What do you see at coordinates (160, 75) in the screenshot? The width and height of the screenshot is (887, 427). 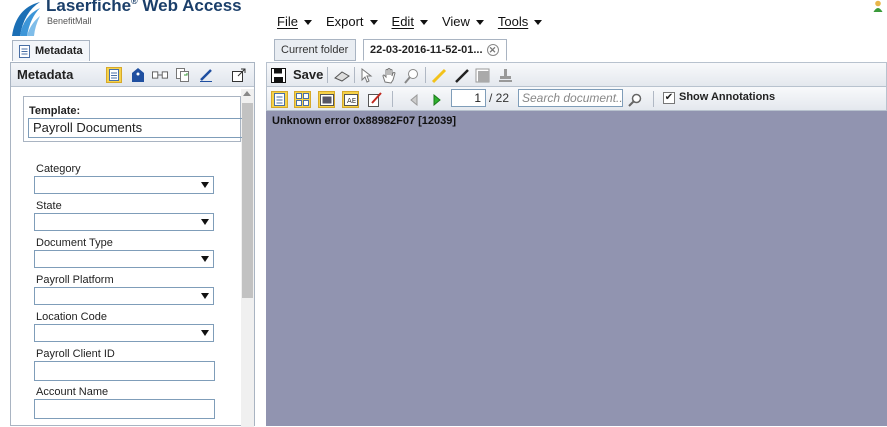 I see `links-icon` at bounding box center [160, 75].